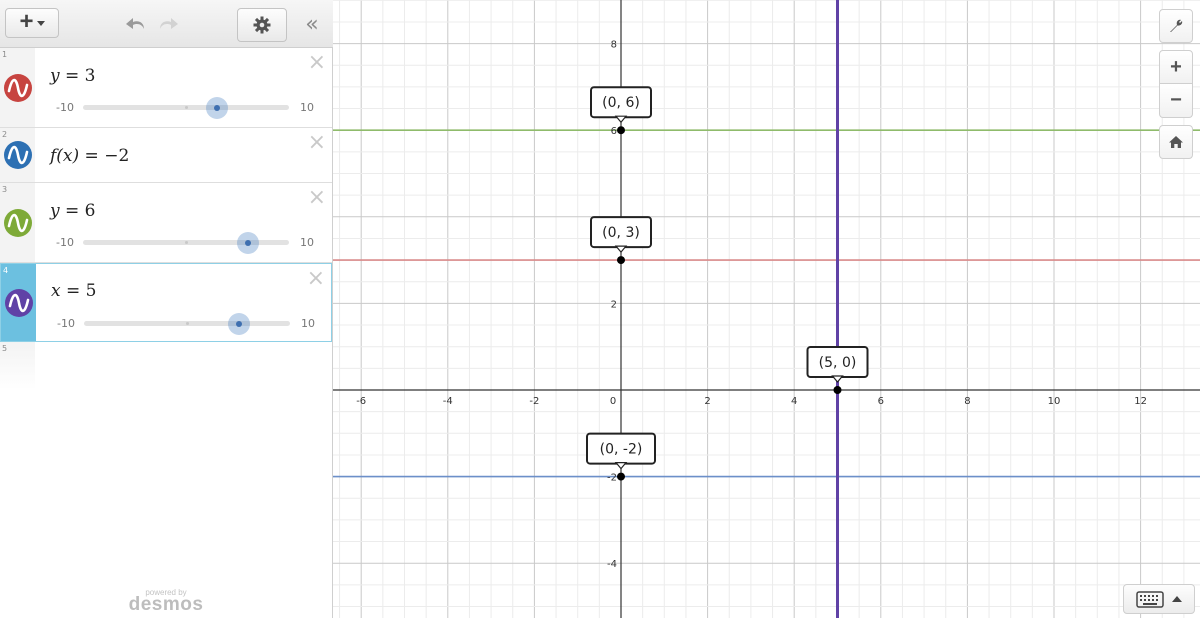 The image size is (1200, 618). I want to click on zoom-in-label: +, so click(1176, 66).